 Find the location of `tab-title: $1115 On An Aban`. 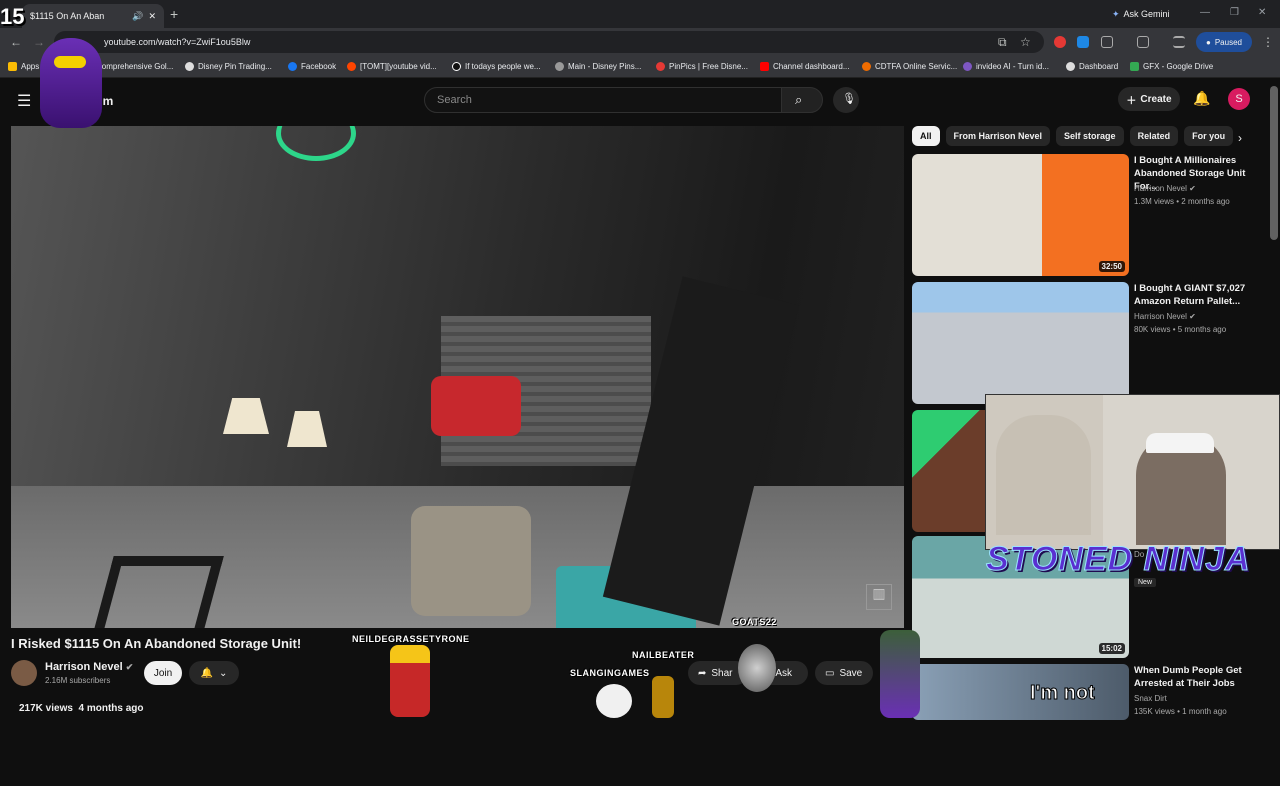

tab-title: $1115 On An Aban is located at coordinates (67, 16).